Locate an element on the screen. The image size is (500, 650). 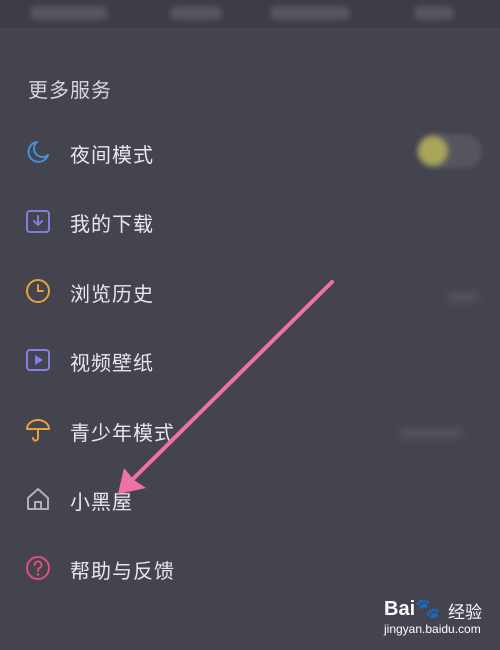
baidu-jingyan-watermark: Bai🐾 经验 jingyan.baidu.com is located at coordinates (440, 621).